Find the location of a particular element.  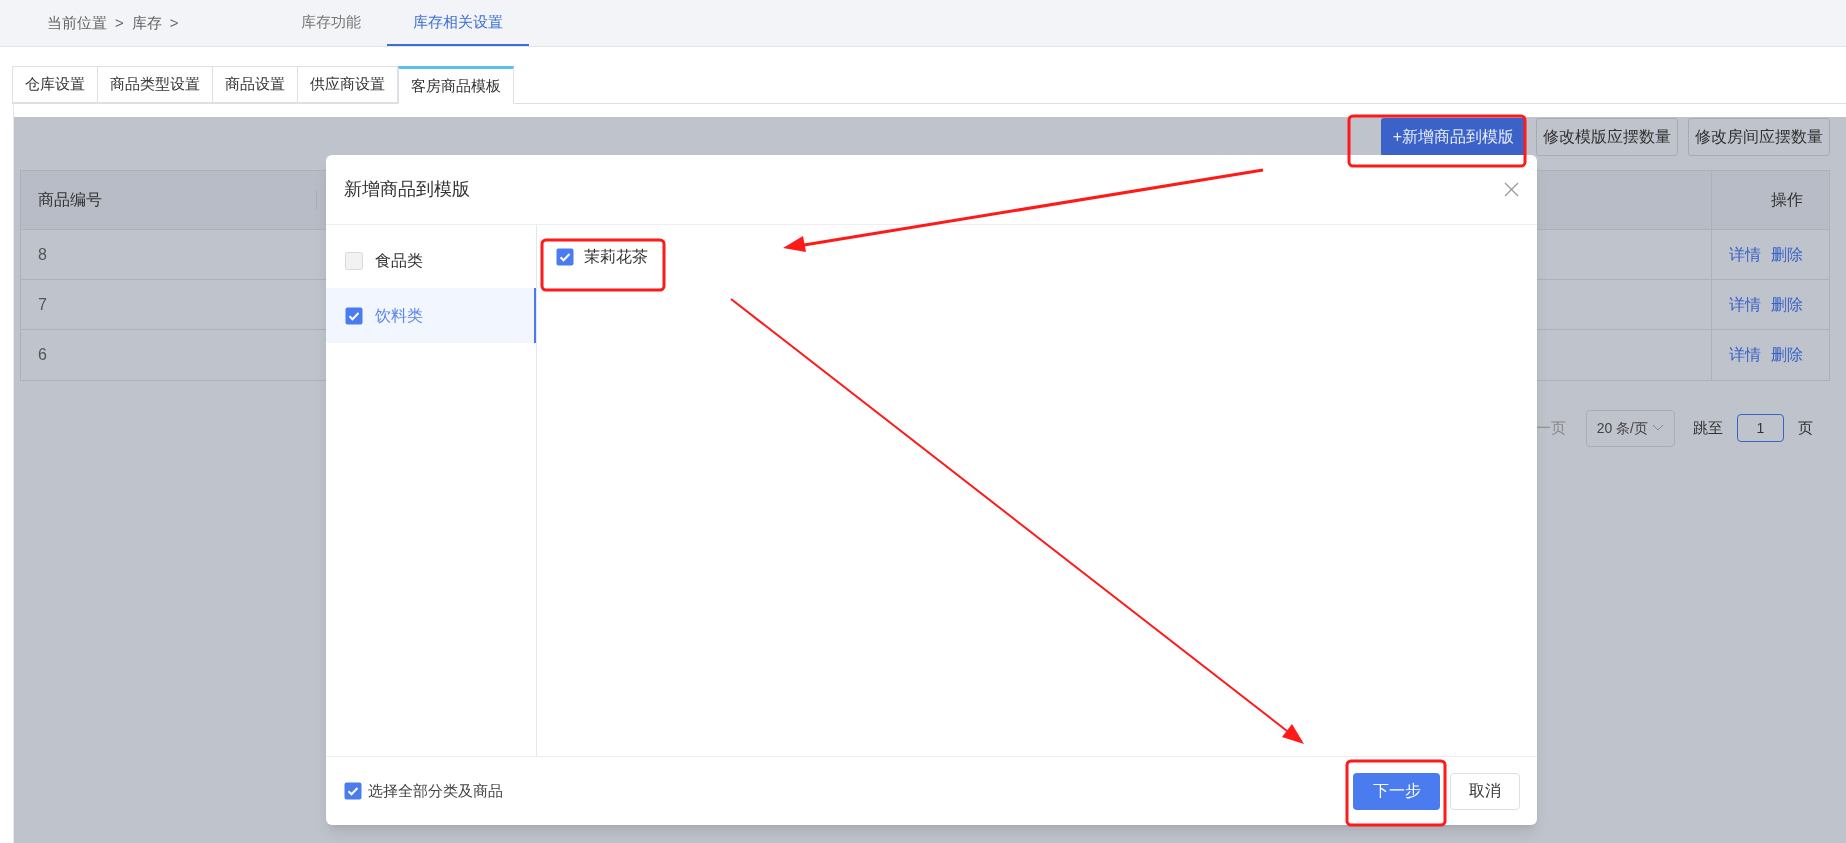

page-input: 1 is located at coordinates (1760, 428).